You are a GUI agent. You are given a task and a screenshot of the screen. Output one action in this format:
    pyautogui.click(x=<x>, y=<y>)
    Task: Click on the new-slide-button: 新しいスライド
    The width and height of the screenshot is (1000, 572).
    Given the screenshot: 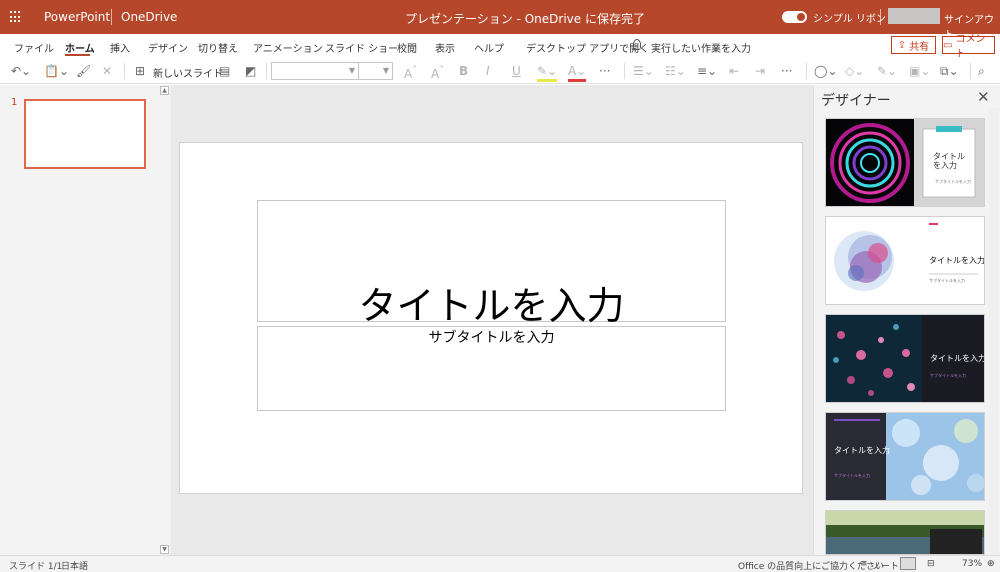 What is the action you would take?
    pyautogui.click(x=188, y=72)
    